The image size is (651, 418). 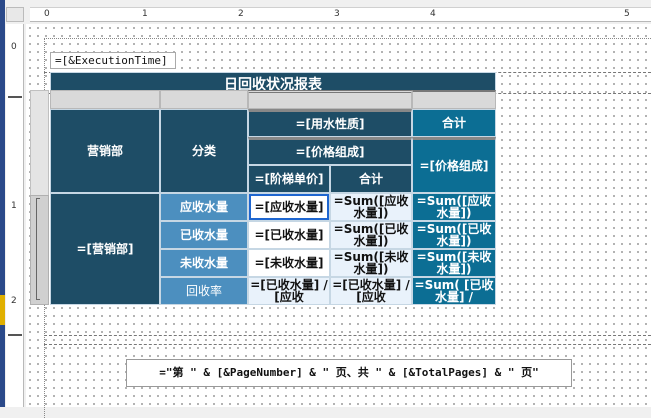 I want to click on window-edge-accent, so click(x=2, y=310).